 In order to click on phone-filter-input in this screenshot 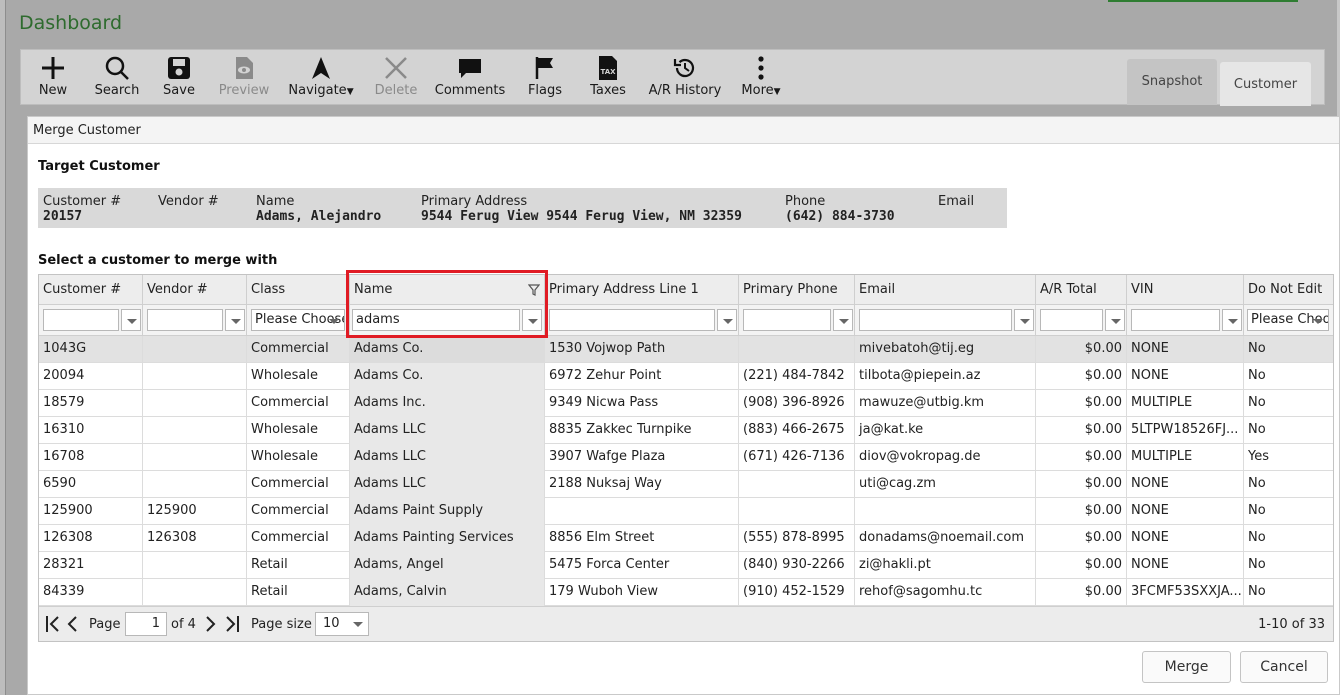, I will do `click(787, 320)`.